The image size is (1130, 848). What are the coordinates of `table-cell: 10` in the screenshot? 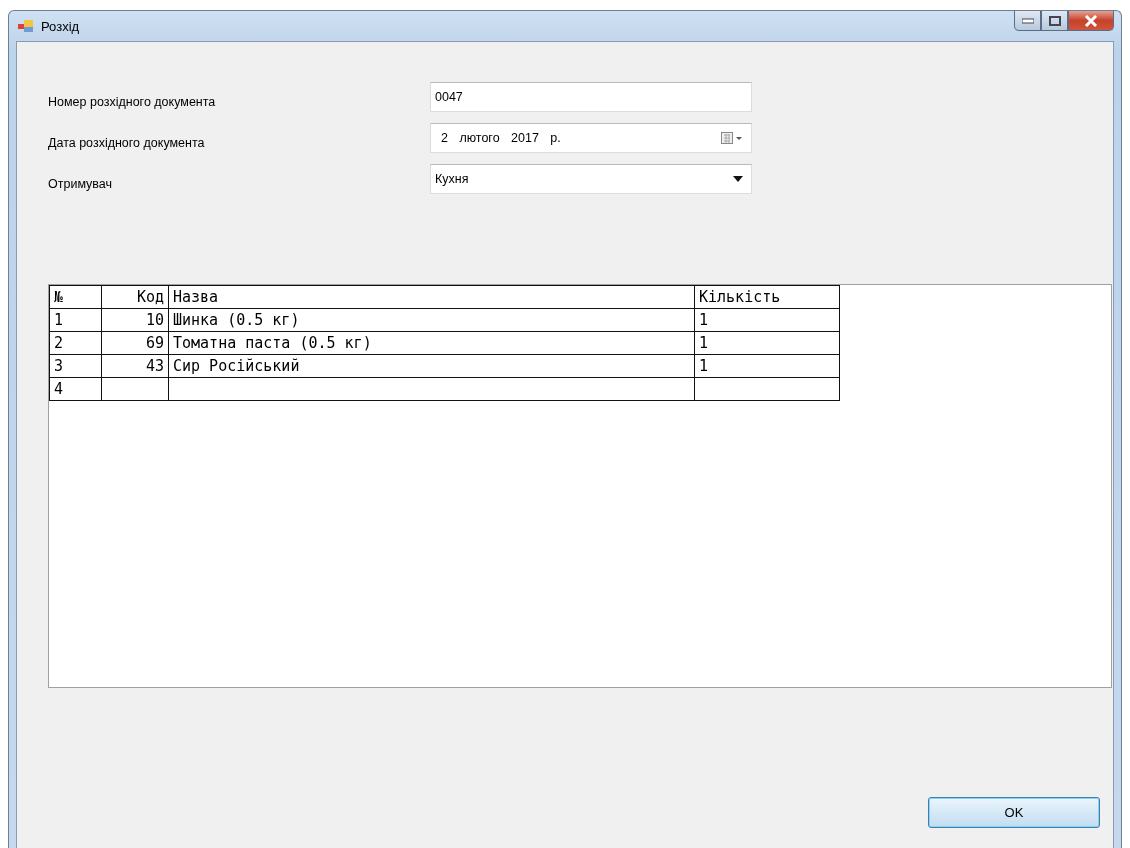 It's located at (135, 320).